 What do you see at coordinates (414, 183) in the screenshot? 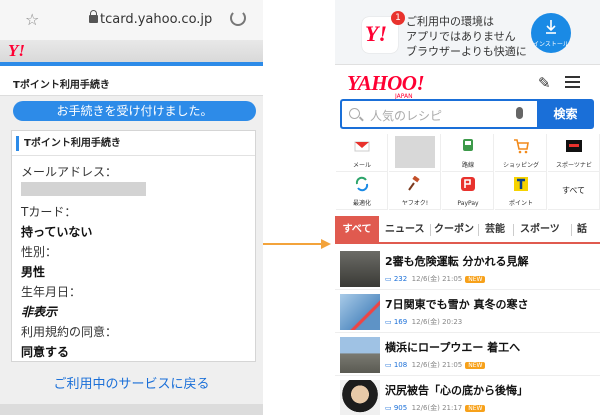
I see `auction-icon` at bounding box center [414, 183].